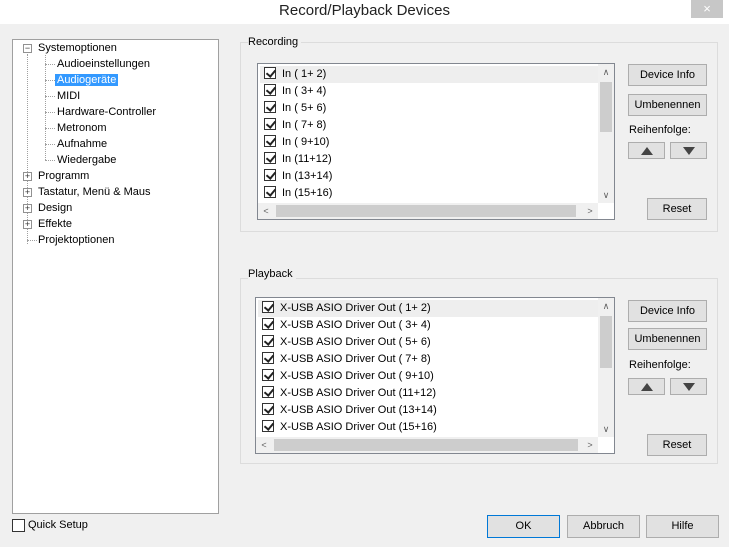  Describe the element at coordinates (344, 325) in the screenshot. I see `list-item: X-USB ASIO Driver Out ( 3+ 4)` at that location.